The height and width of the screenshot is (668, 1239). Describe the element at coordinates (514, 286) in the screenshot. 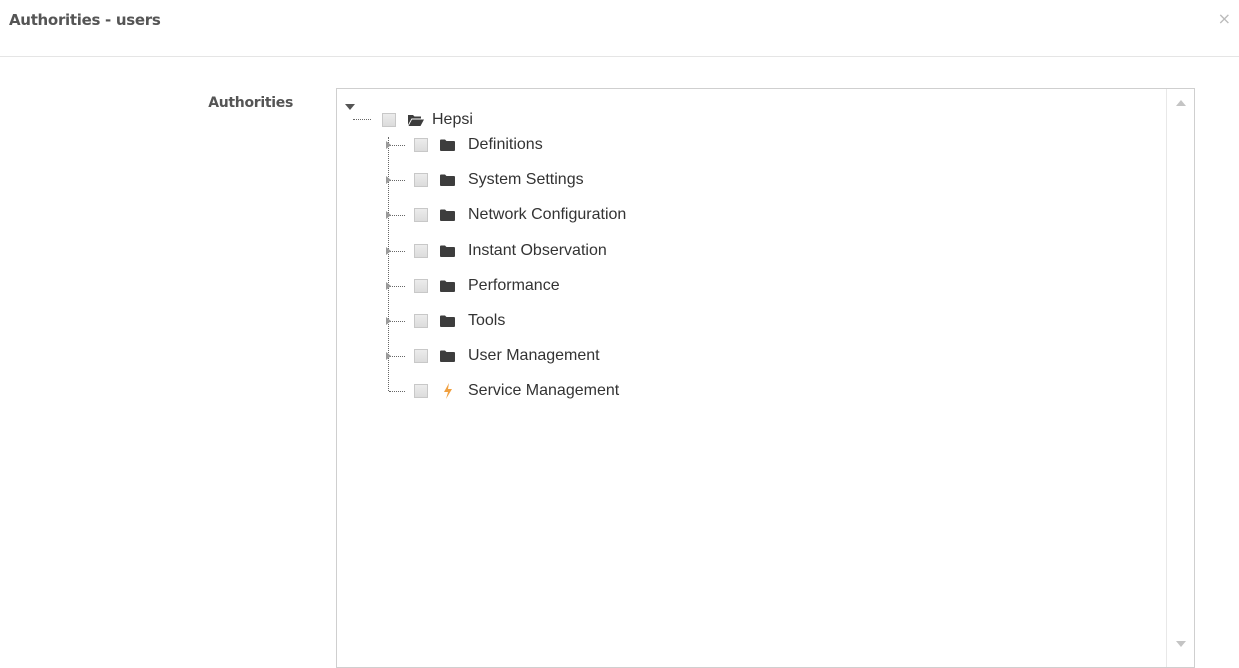

I see `tree-node-label: Performance` at that location.